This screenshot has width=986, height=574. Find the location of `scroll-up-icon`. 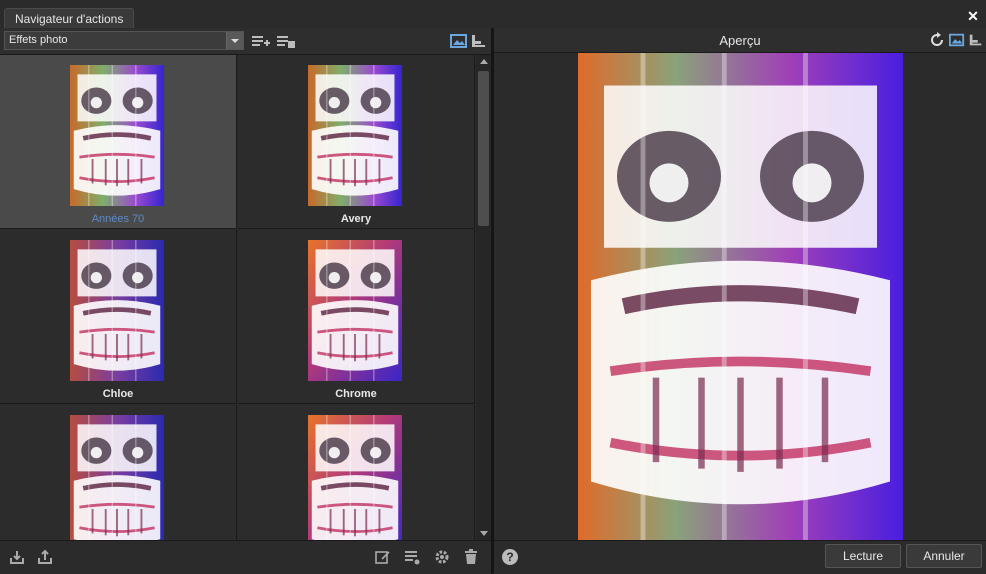

scroll-up-icon is located at coordinates (484, 61).